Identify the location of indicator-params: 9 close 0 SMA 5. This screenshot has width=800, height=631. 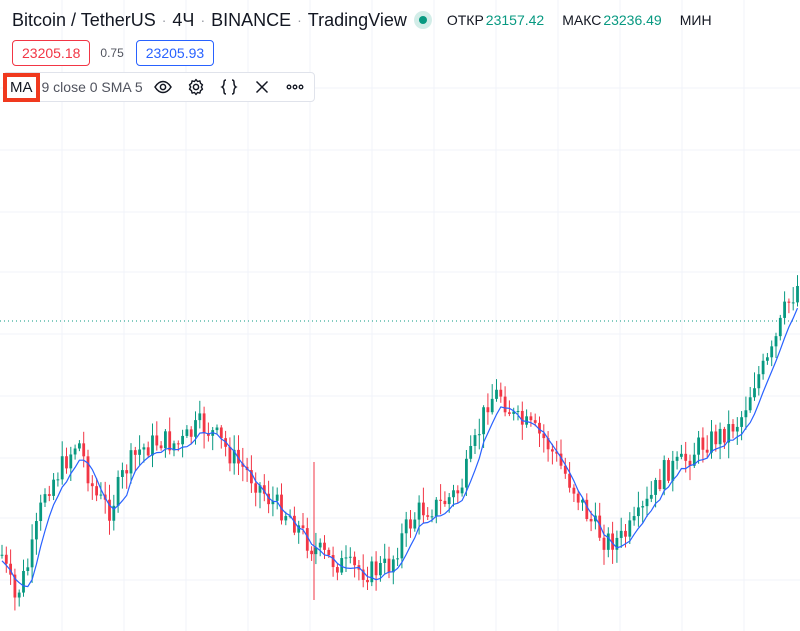
(92, 87).